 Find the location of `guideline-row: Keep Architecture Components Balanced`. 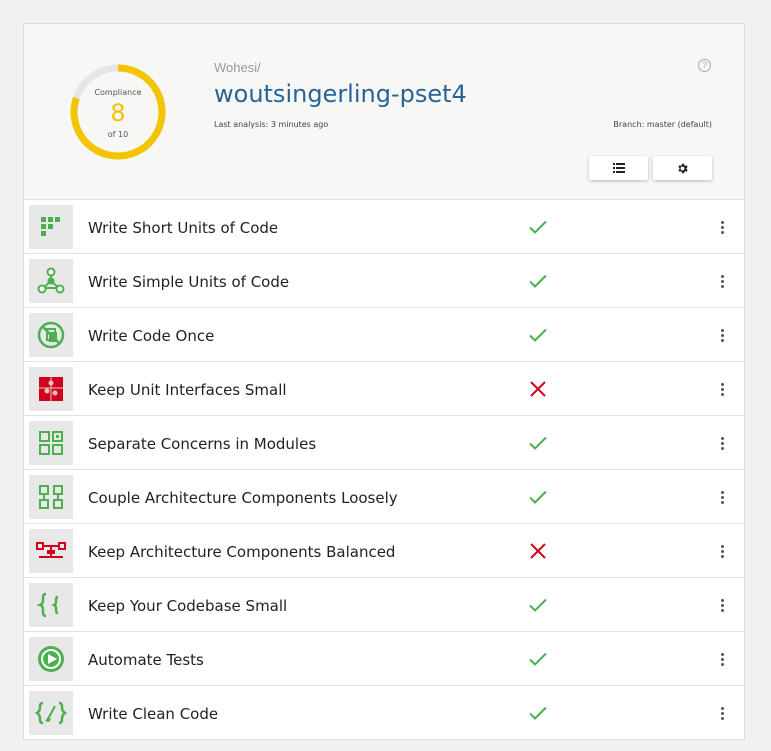

guideline-row: Keep Architecture Components Balanced is located at coordinates (384, 551).